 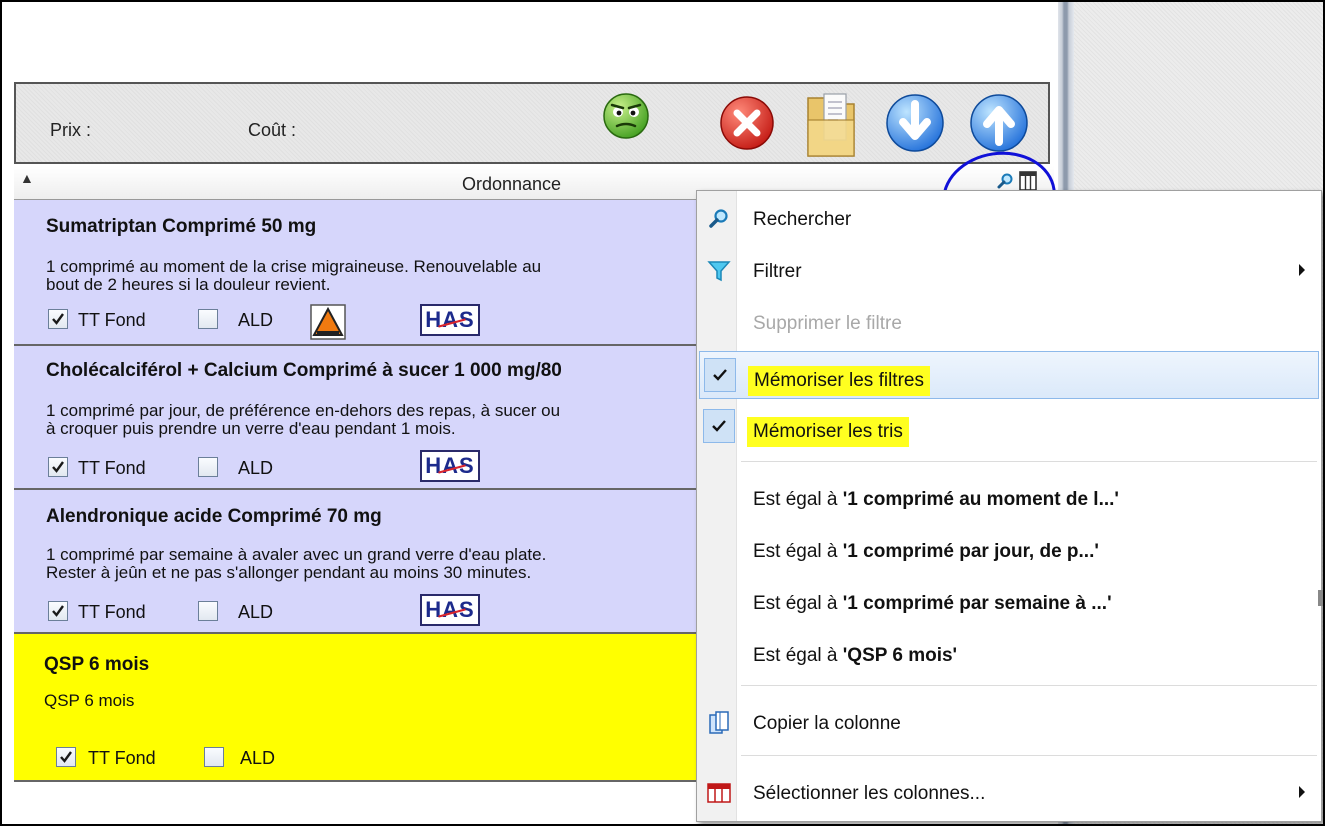 What do you see at coordinates (328, 322) in the screenshot?
I see `warning-triangle-icon` at bounding box center [328, 322].